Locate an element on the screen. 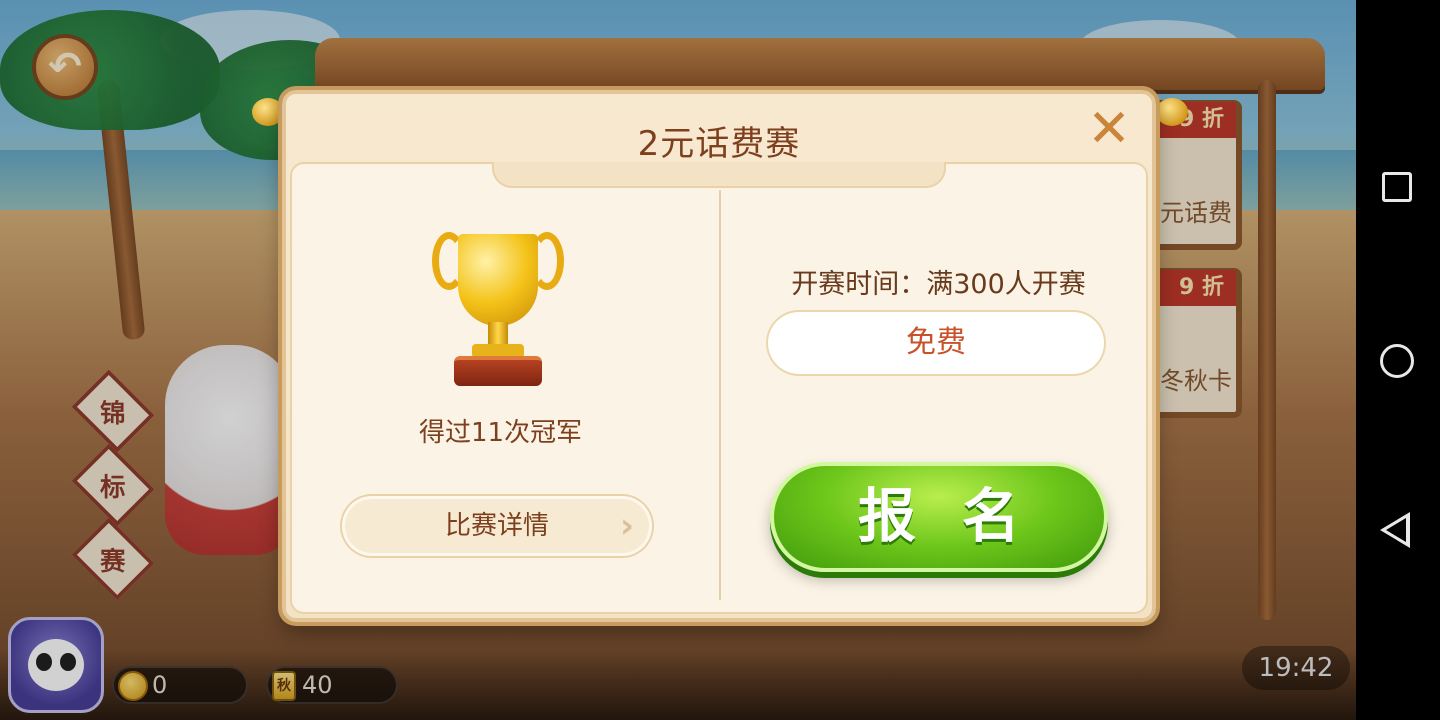  trophy-base is located at coordinates (498, 371).